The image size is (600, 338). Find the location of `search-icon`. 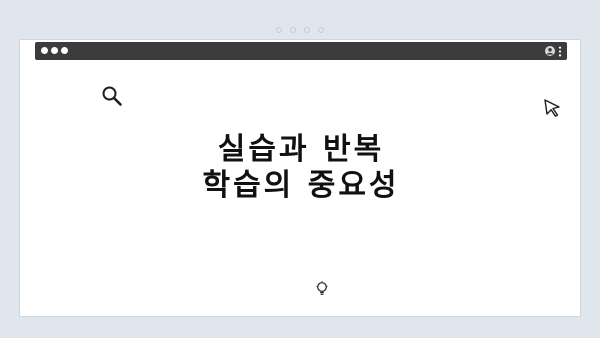

search-icon is located at coordinates (112, 98).